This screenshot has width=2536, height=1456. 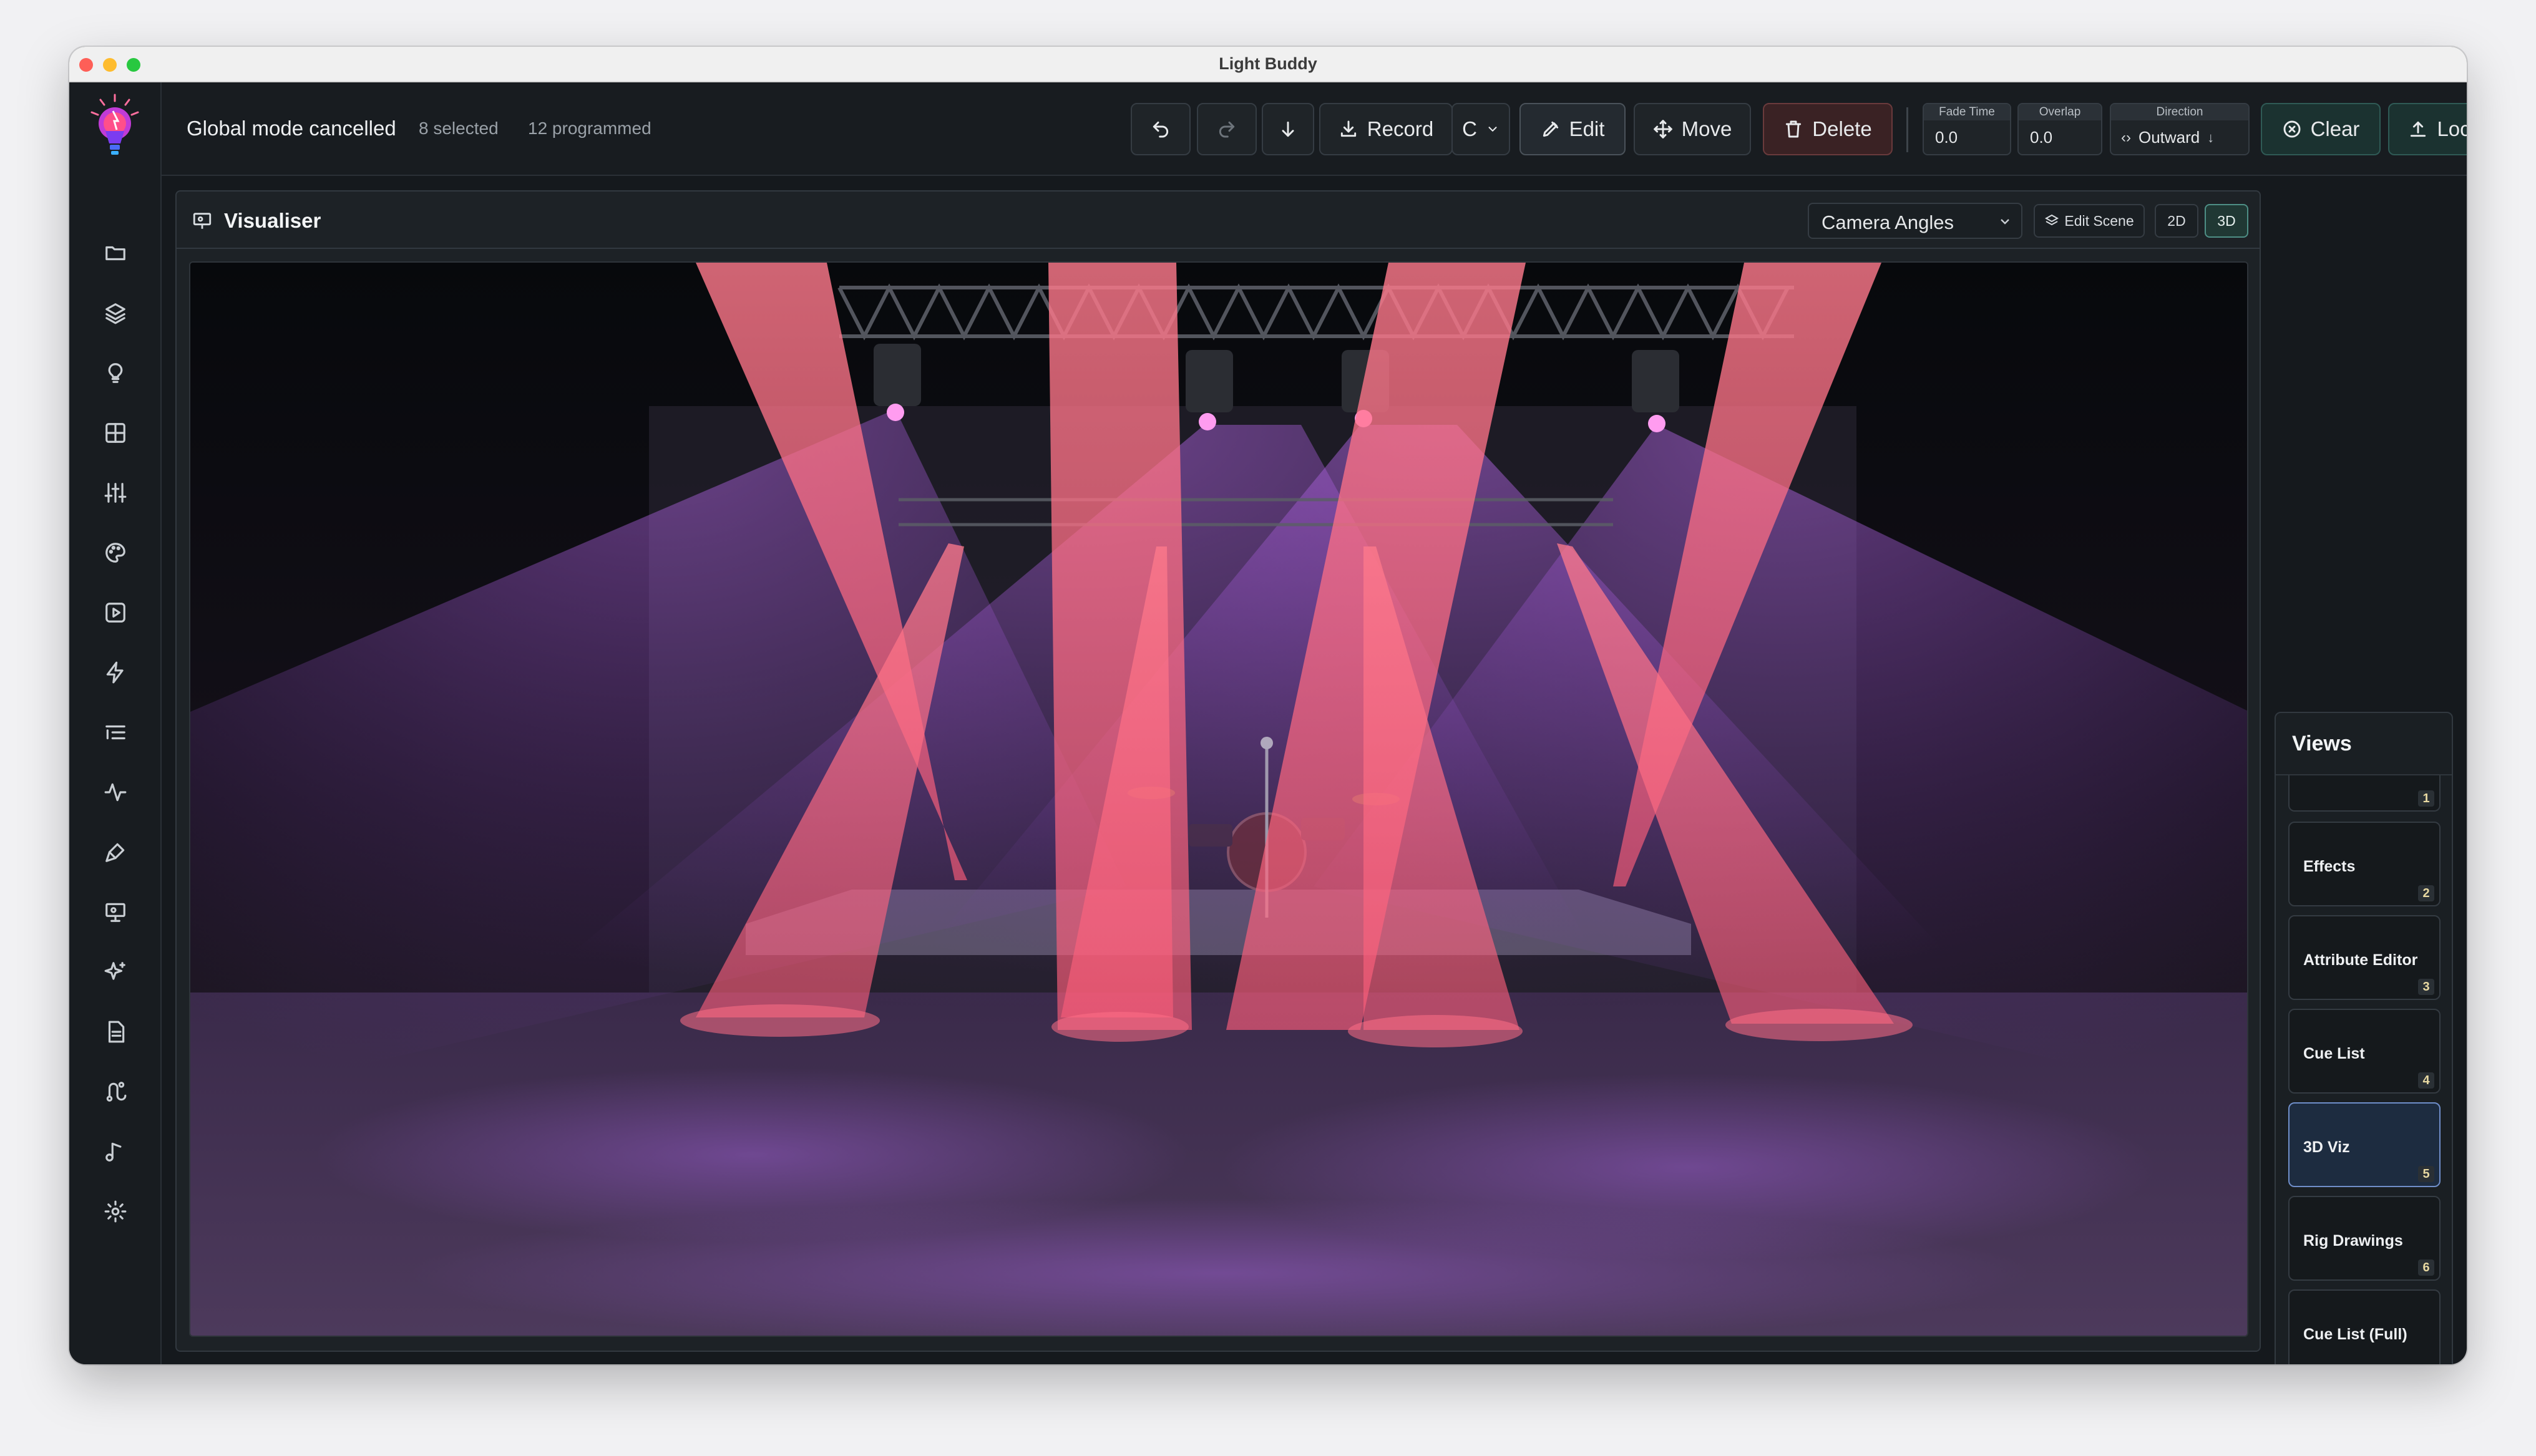 I want to click on sidebar, so click(x=115, y=723).